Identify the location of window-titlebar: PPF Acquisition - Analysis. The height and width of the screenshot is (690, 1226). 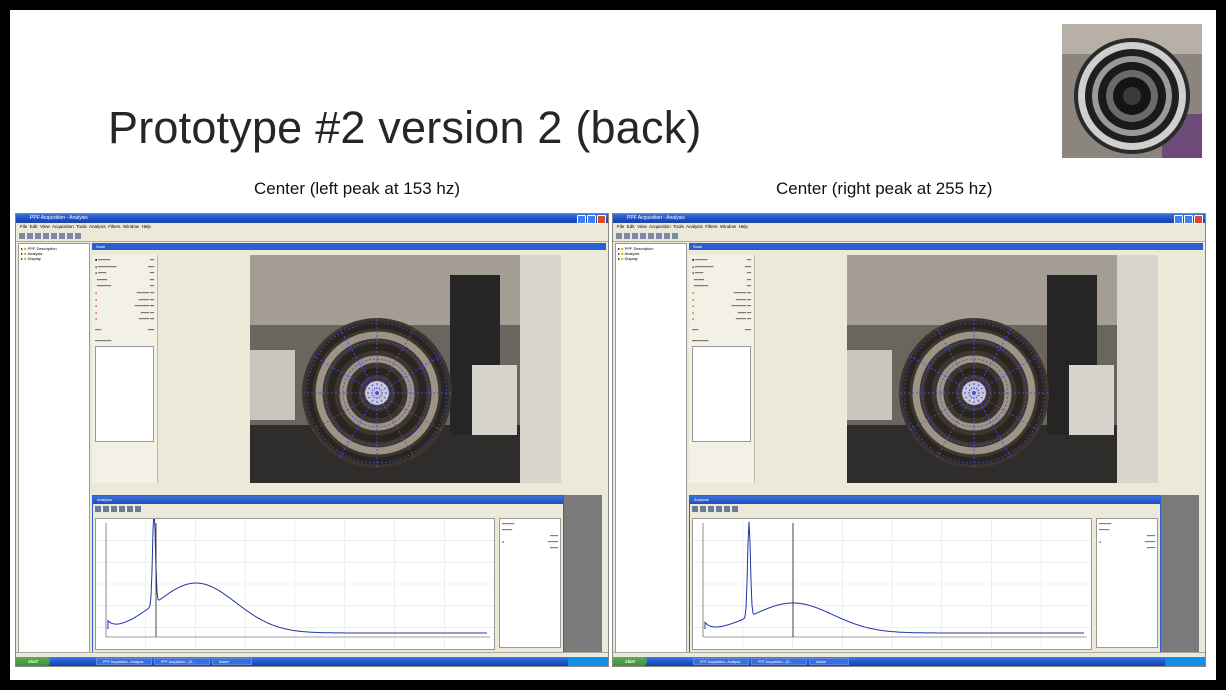
(909, 219).